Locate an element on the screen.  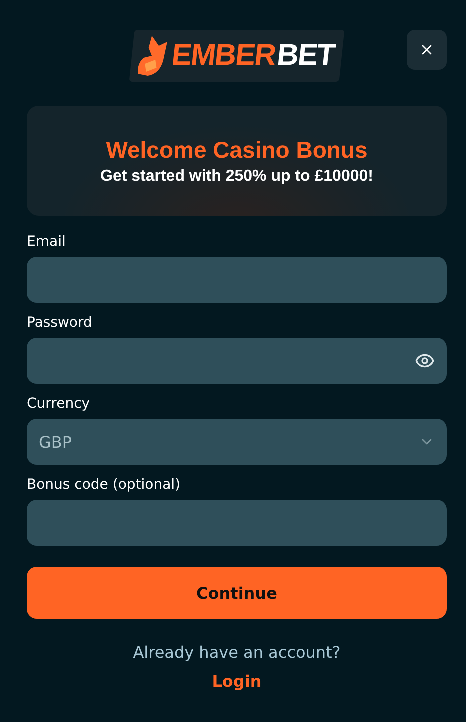
field-label: Currency is located at coordinates (59, 404).